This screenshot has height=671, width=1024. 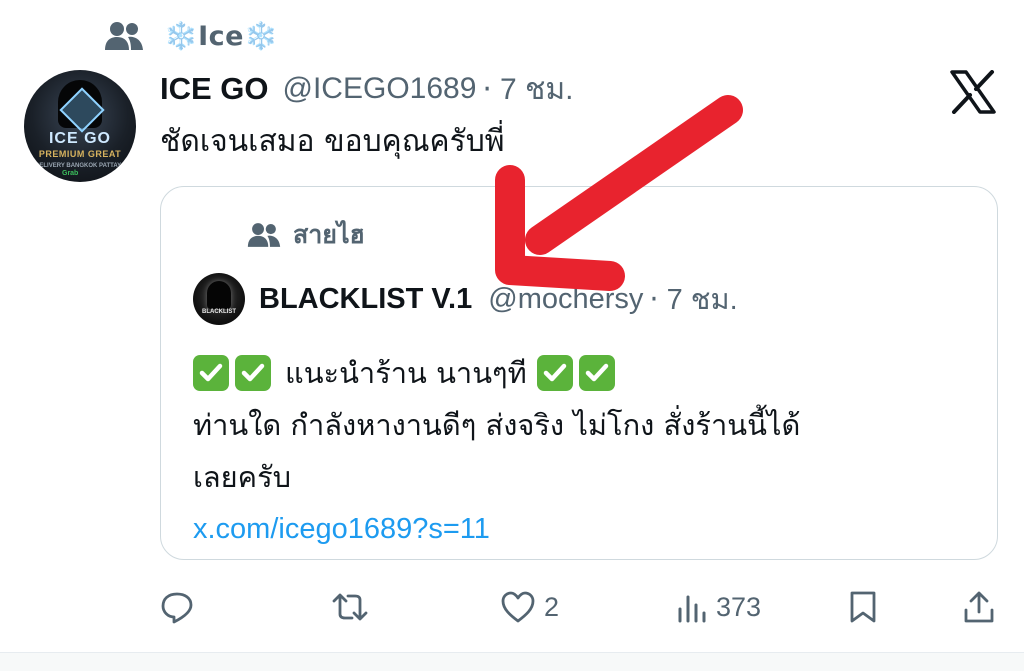 I want to click on timestamp: 7 ชม., so click(x=537, y=89).